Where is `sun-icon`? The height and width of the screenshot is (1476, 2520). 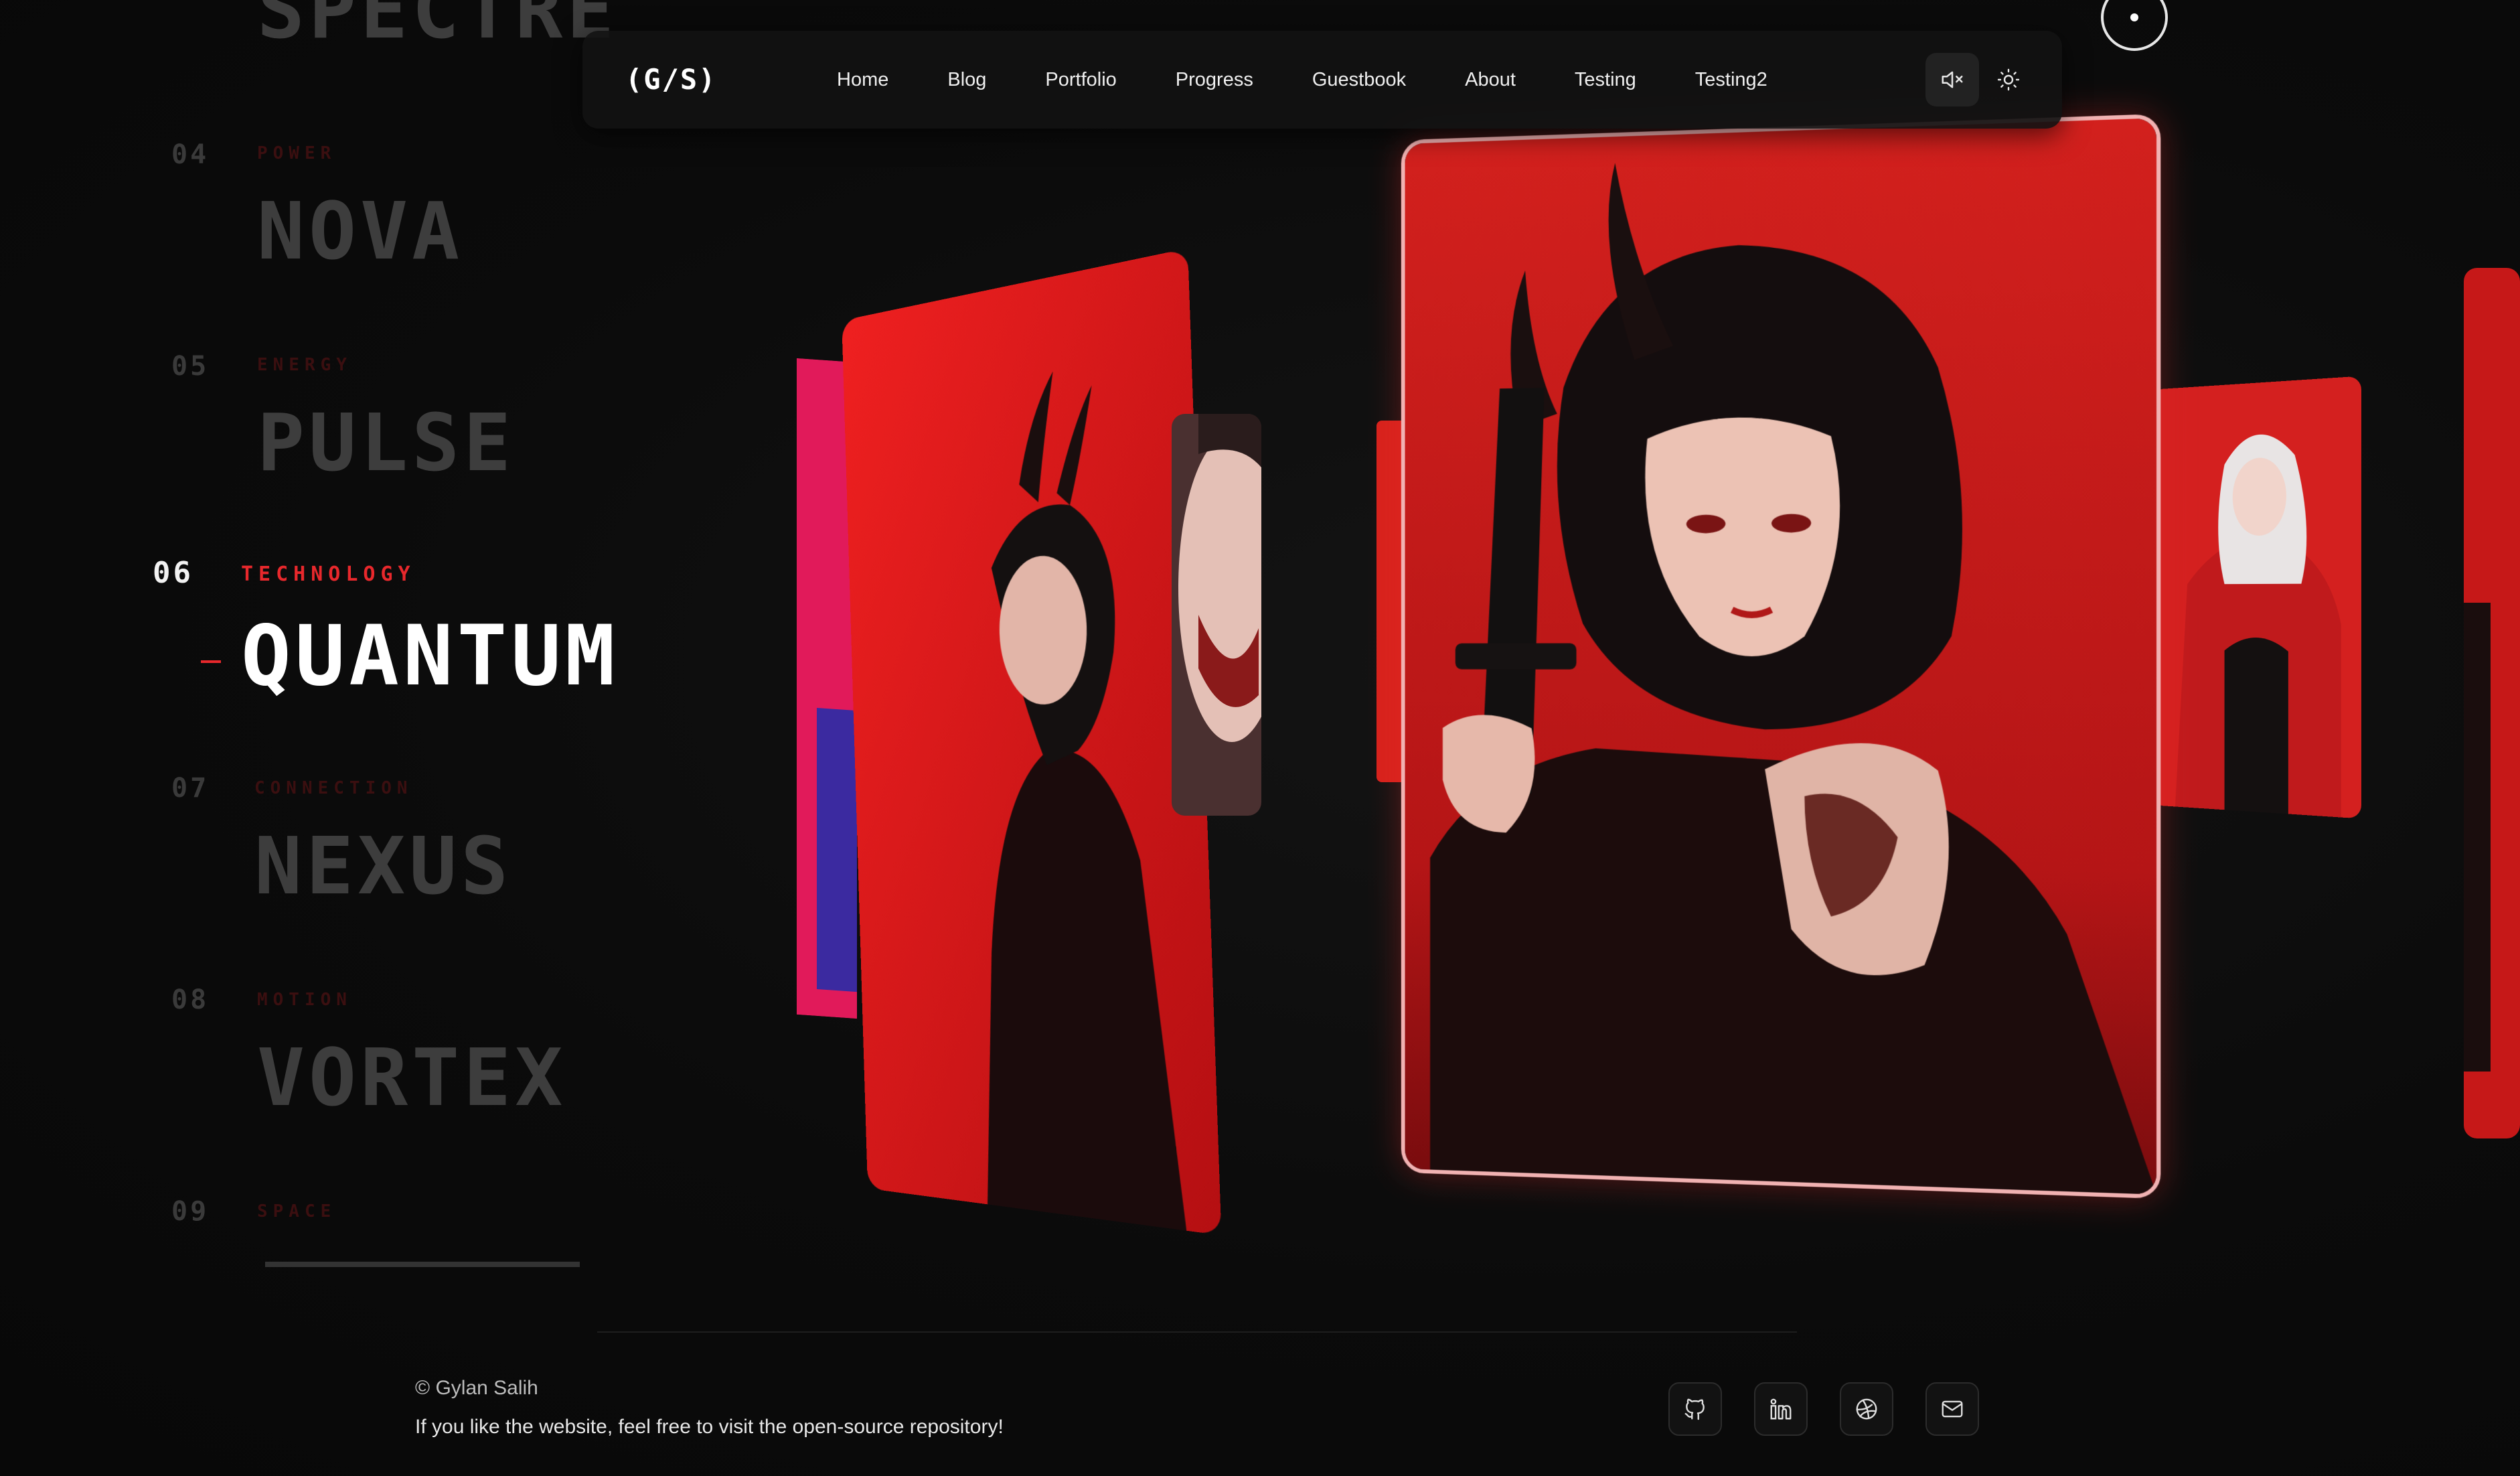 sun-icon is located at coordinates (2008, 80).